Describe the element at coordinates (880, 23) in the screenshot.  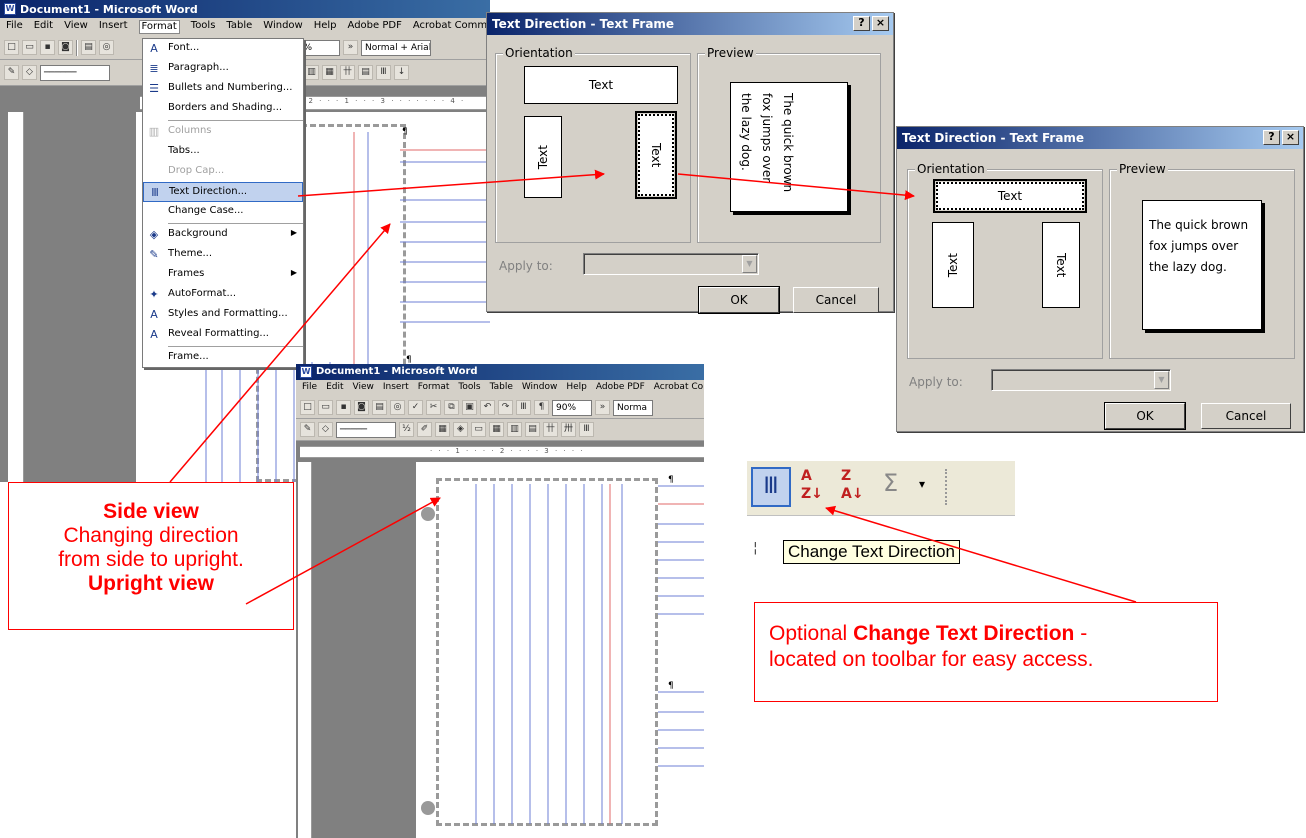
I see `close-button: ×` at that location.